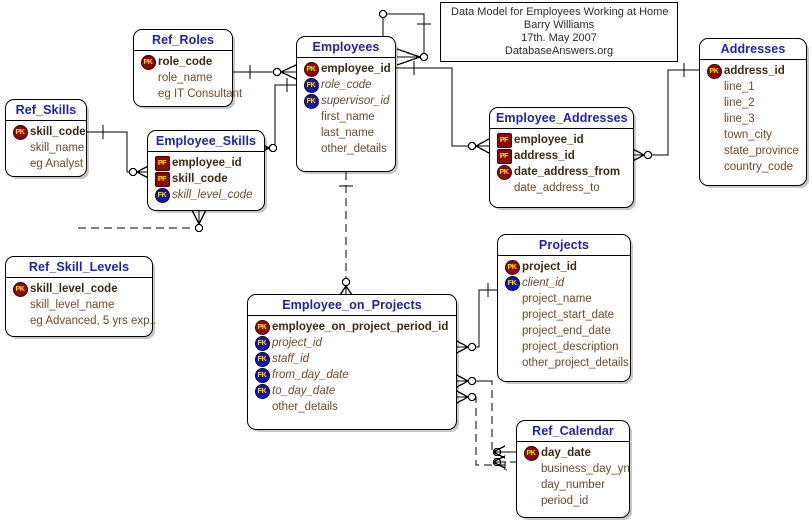  I want to click on attribute-list: PK skill_code skill_name eg Analyst, so click(46, 149).